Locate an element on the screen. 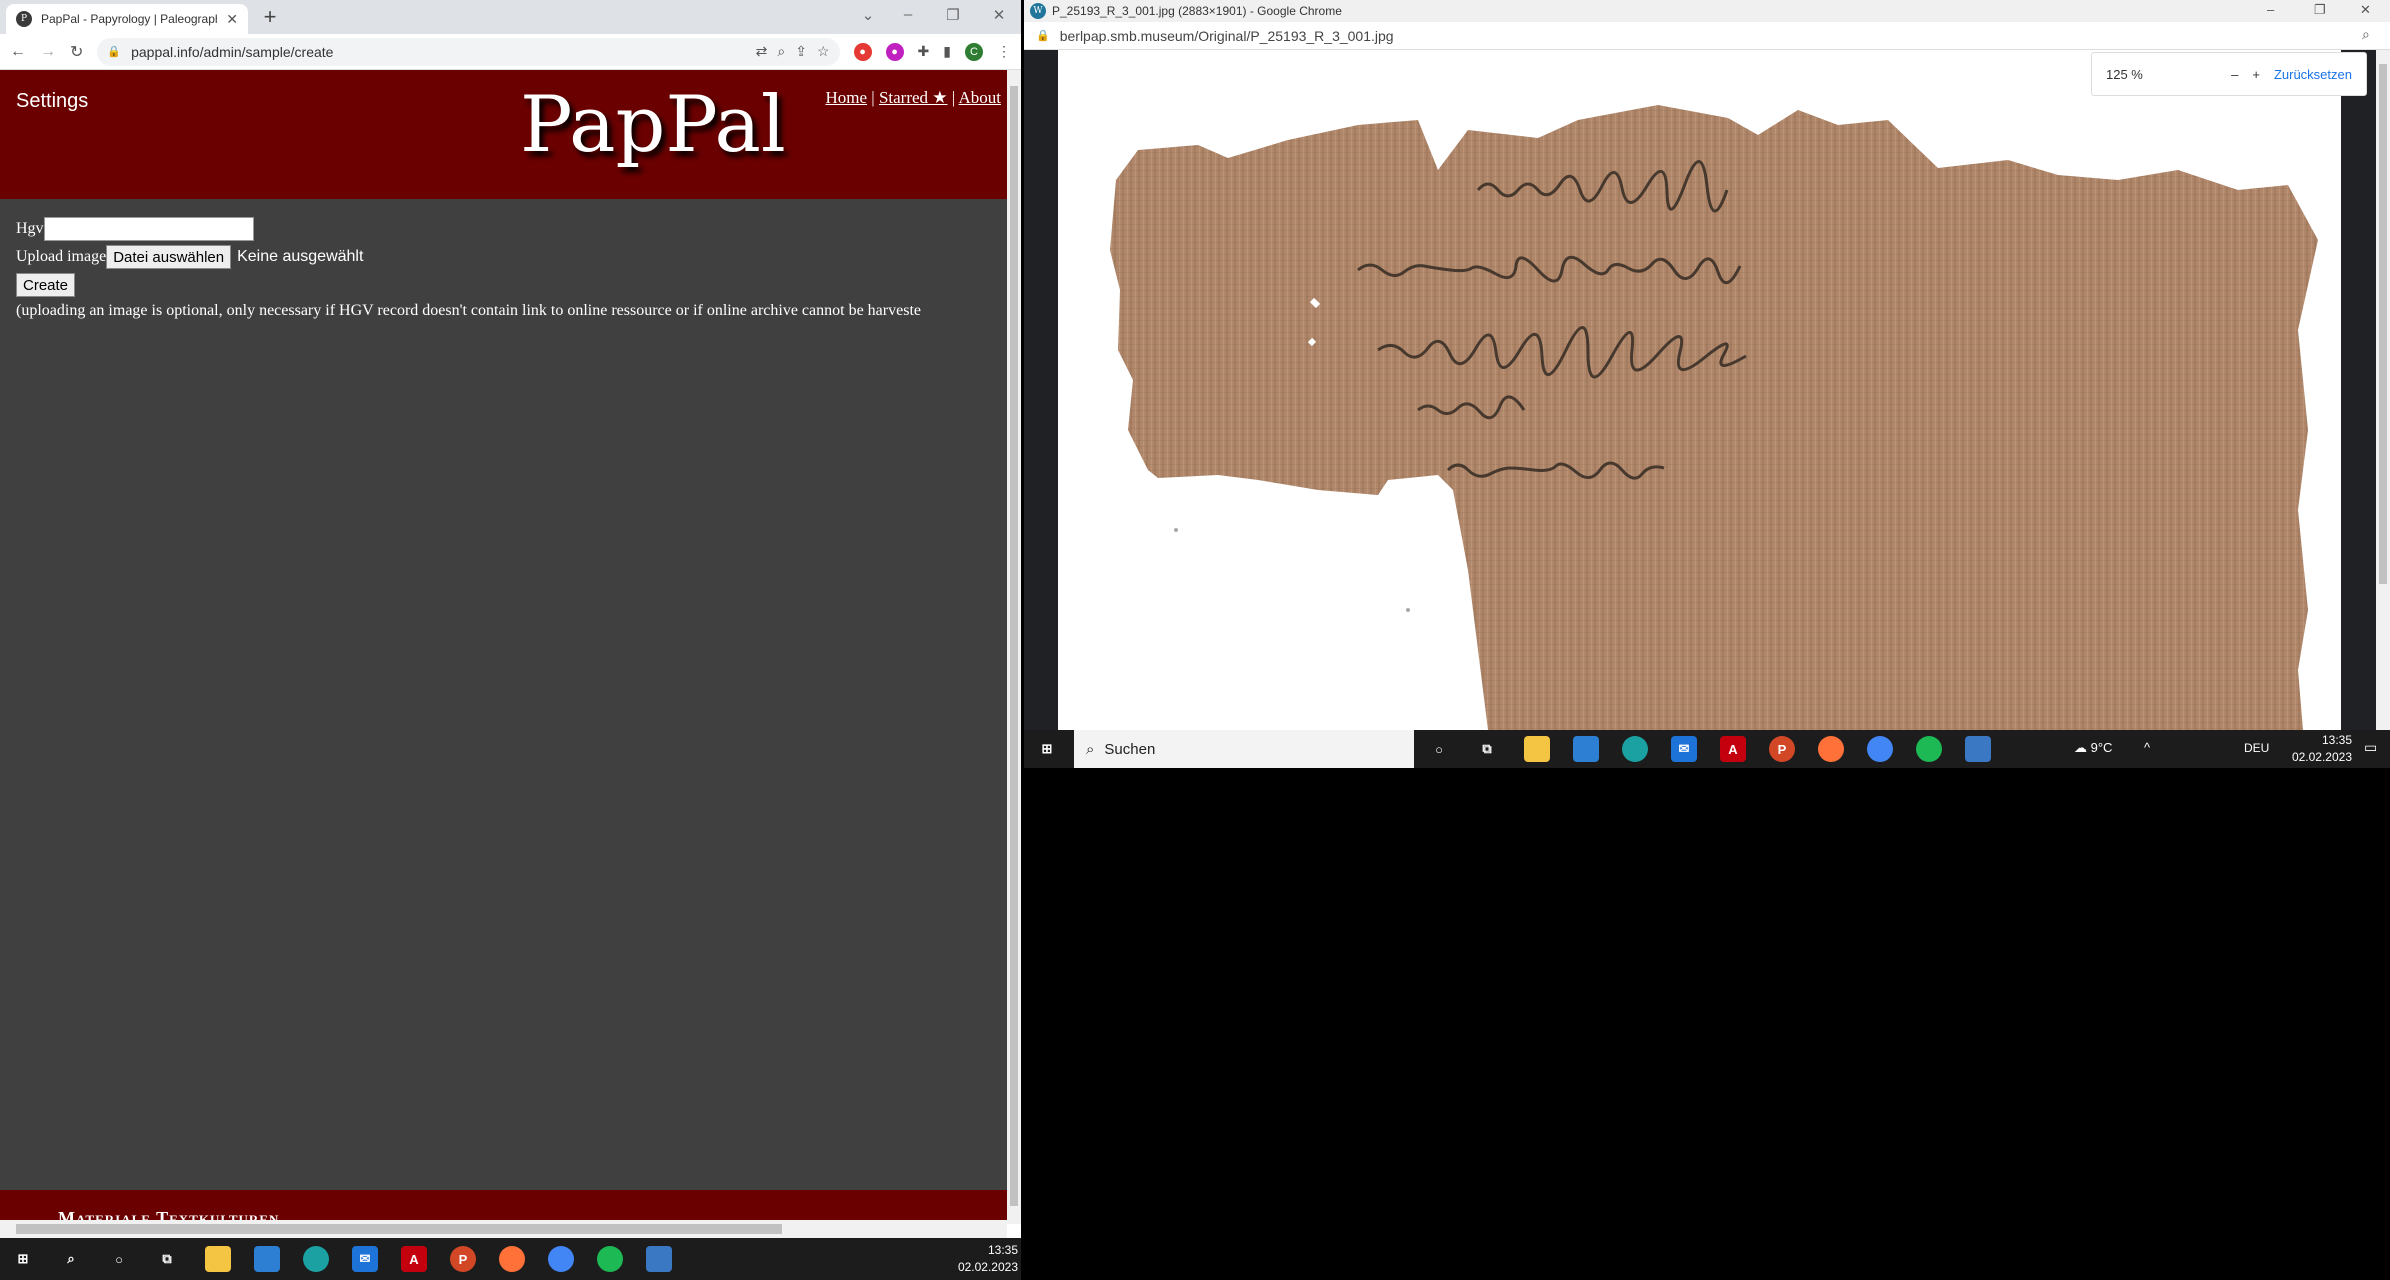 Image resolution: width=2390 pixels, height=1280 pixels. tab-search-icon: ⌄ is located at coordinates (868, 15).